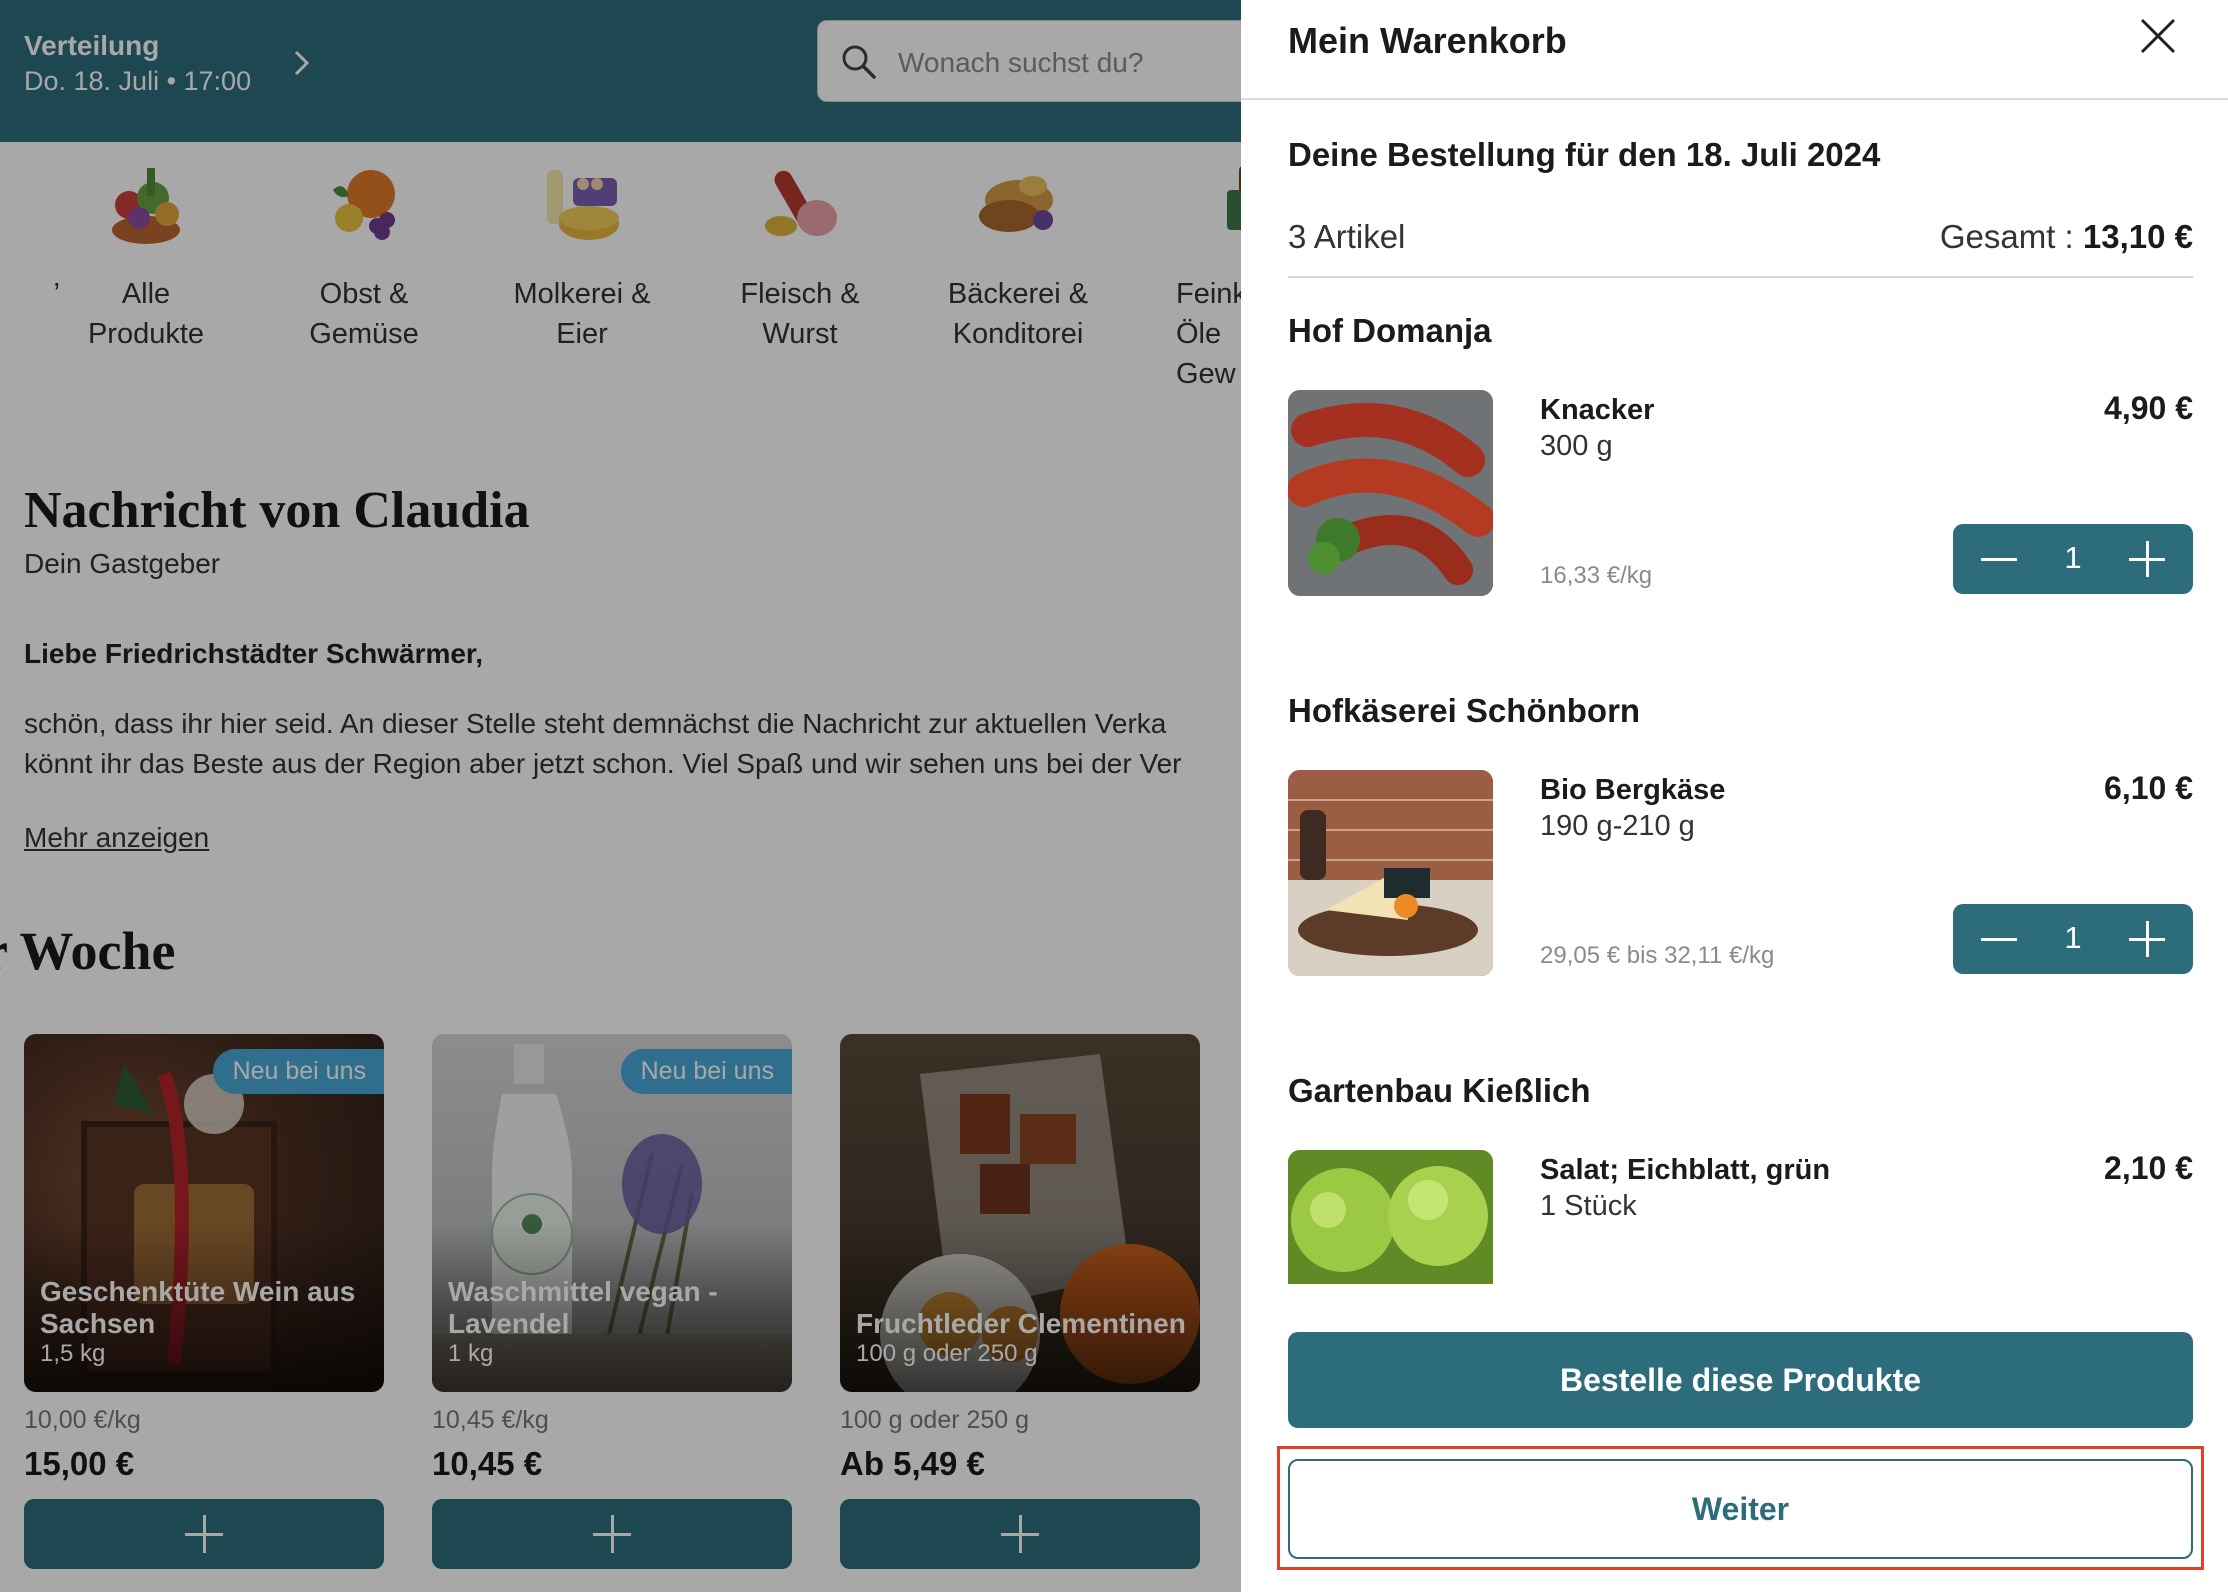 The image size is (2228, 1592). I want to click on cart-item-price: 2,10 €, so click(2148, 1168).